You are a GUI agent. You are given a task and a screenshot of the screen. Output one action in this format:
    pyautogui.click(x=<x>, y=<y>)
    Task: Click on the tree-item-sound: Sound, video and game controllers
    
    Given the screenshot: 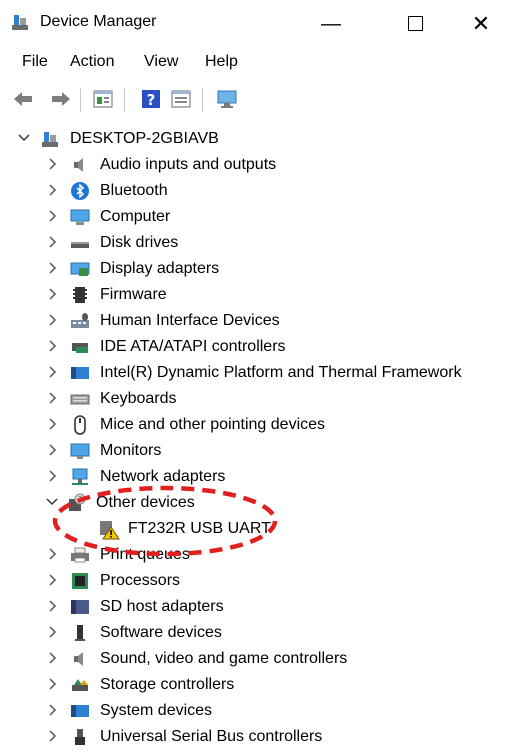 What is the action you would take?
    pyautogui.click(x=255, y=659)
    